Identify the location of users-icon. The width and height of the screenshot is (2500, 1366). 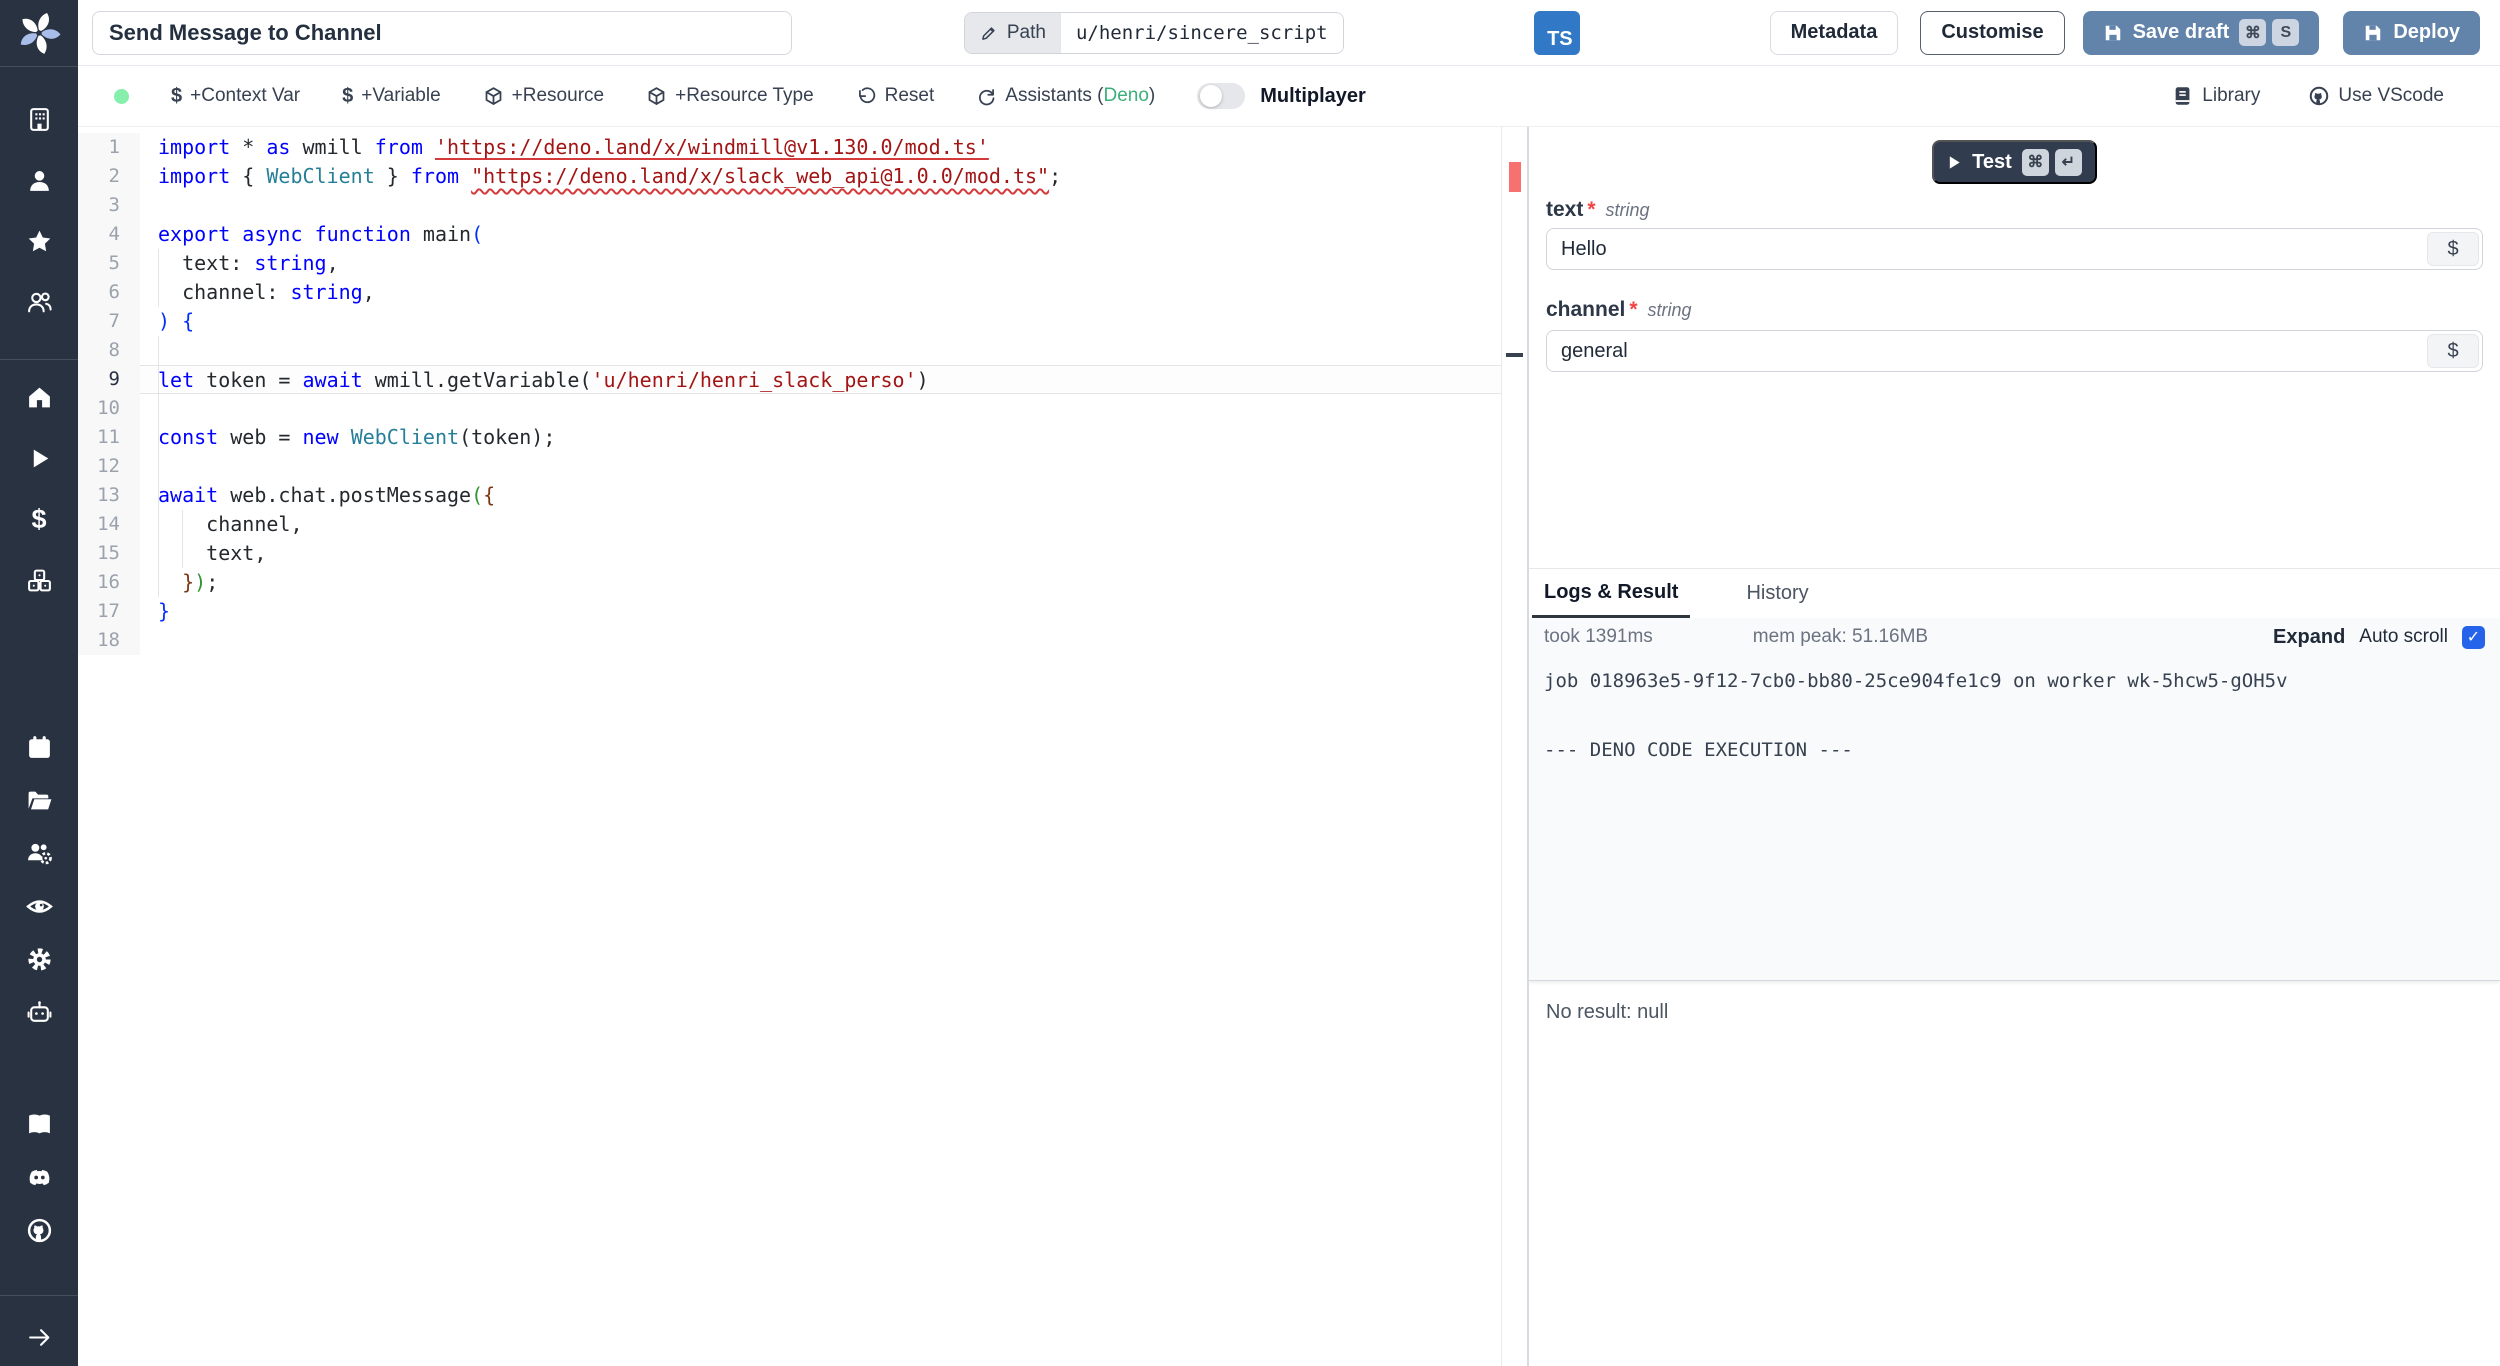
(39, 302).